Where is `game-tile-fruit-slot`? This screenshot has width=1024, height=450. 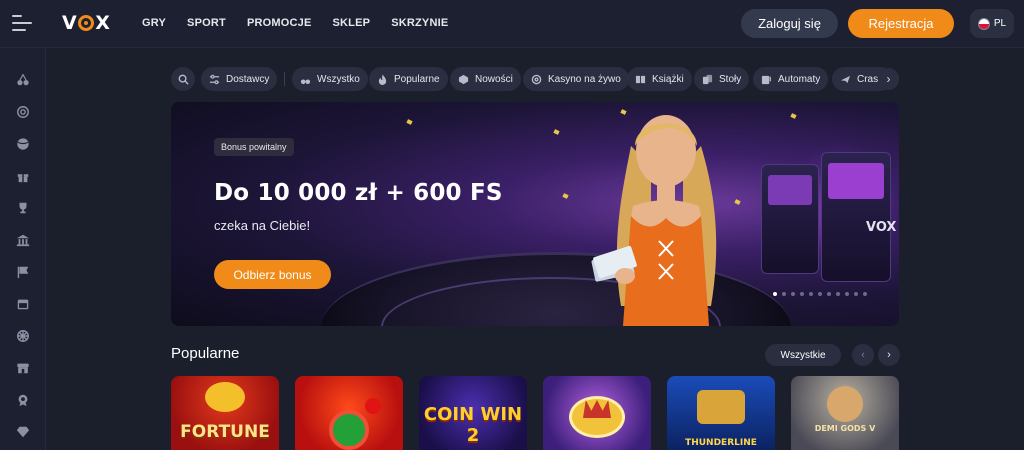
game-tile-fruit-slot is located at coordinates (349, 413).